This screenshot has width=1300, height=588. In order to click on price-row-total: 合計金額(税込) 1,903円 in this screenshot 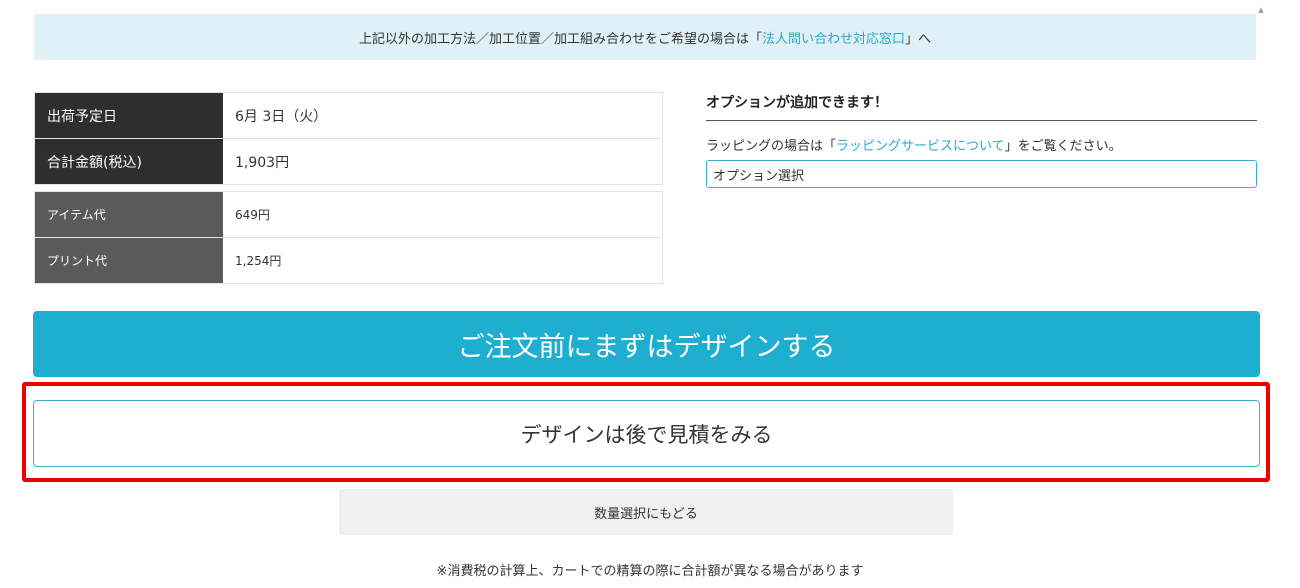, I will do `click(348, 161)`.